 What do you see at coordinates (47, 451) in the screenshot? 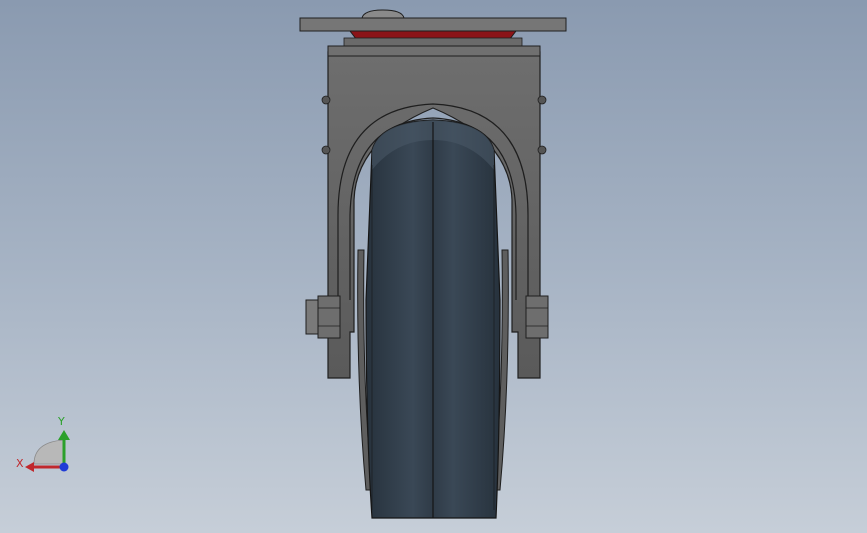
I see `triad-graphic` at bounding box center [47, 451].